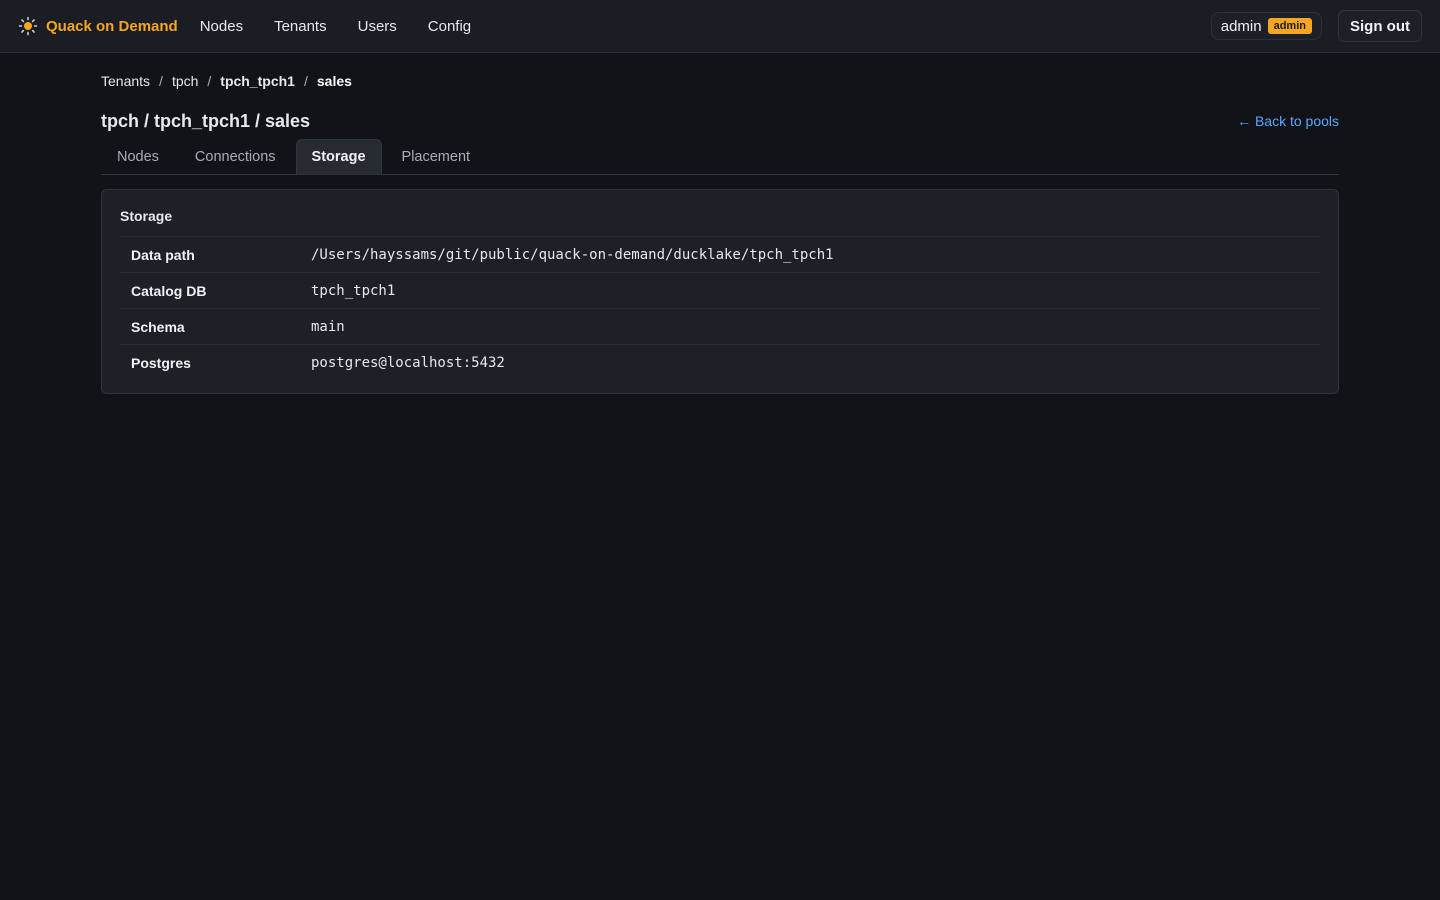 This screenshot has width=1440, height=900. What do you see at coordinates (169, 290) in the screenshot?
I see `catalog-db-label: Catalog DB` at bounding box center [169, 290].